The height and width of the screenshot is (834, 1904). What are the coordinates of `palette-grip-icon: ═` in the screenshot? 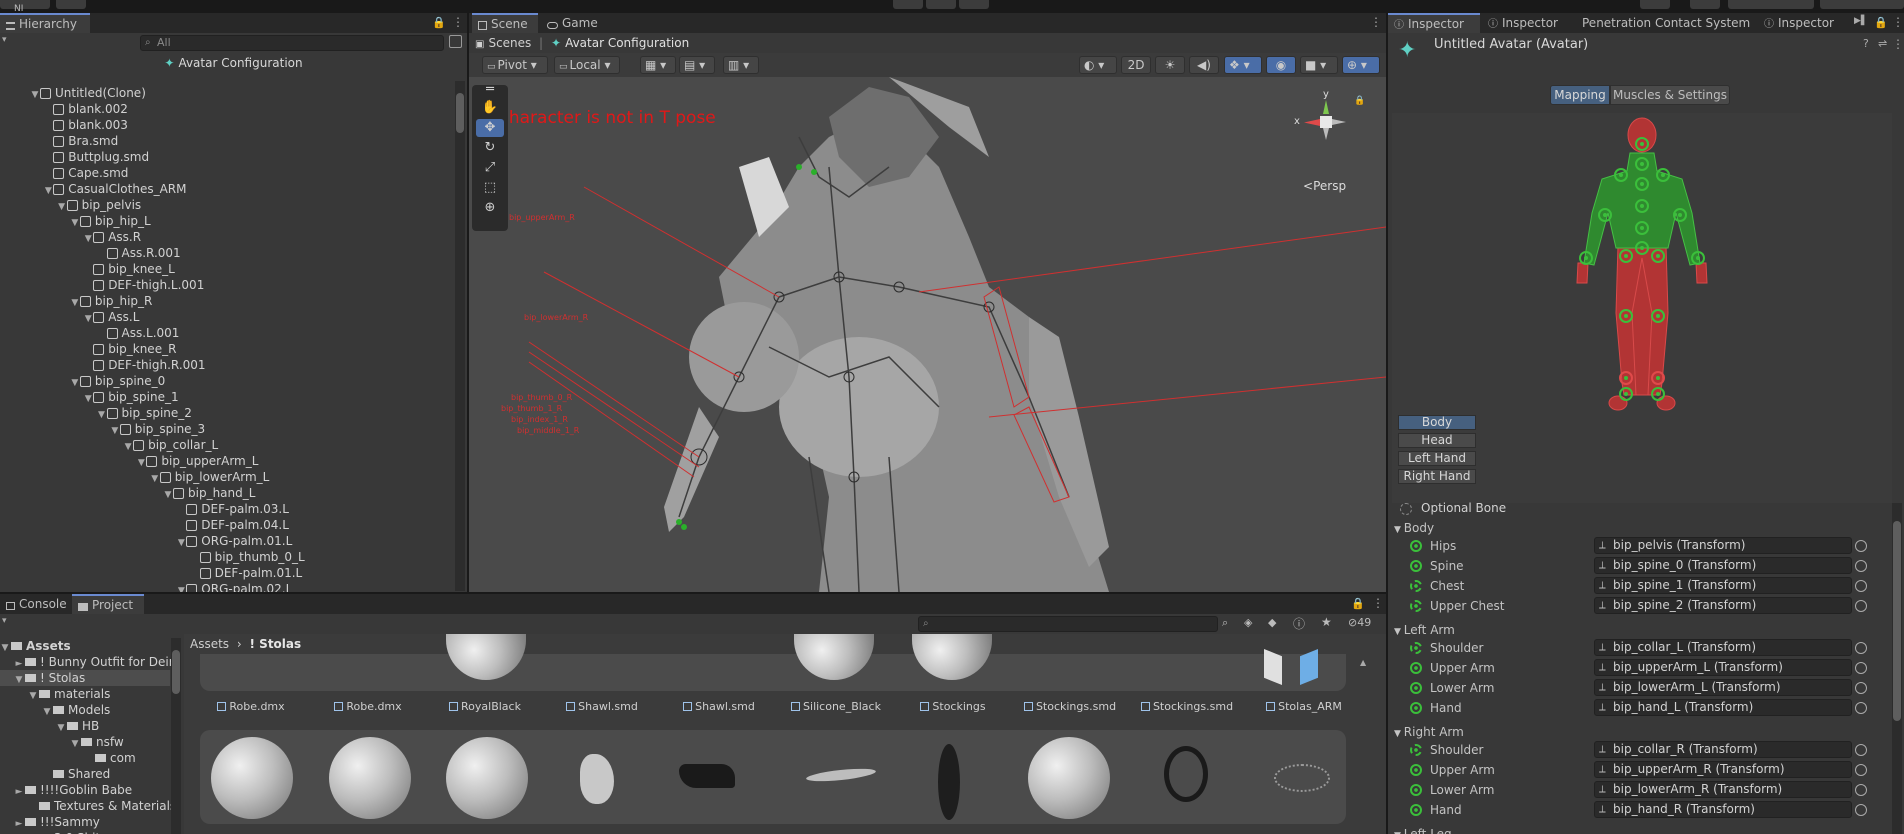 It's located at (490, 89).